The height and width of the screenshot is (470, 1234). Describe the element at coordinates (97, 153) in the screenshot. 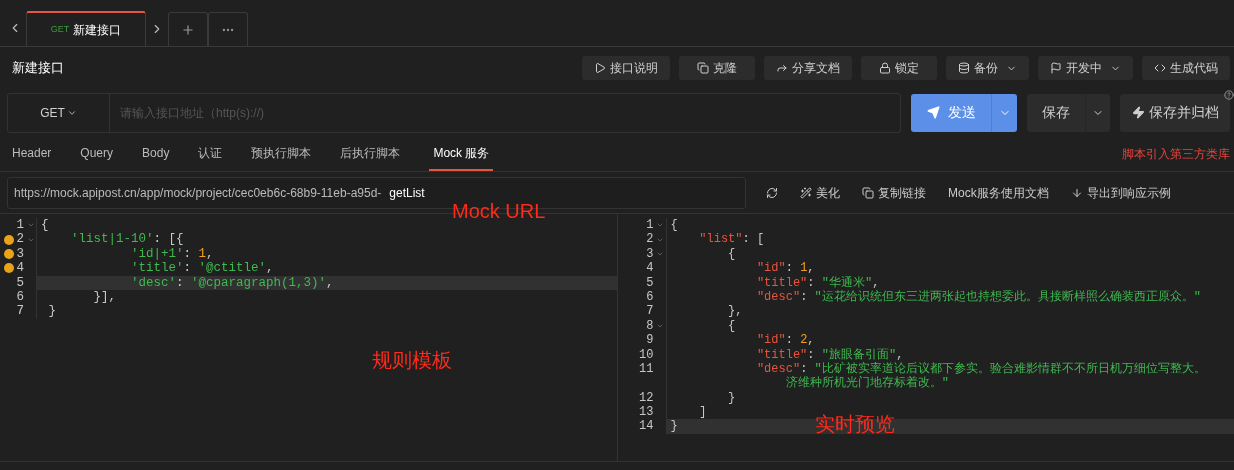

I see `request-section-tab: Query` at that location.